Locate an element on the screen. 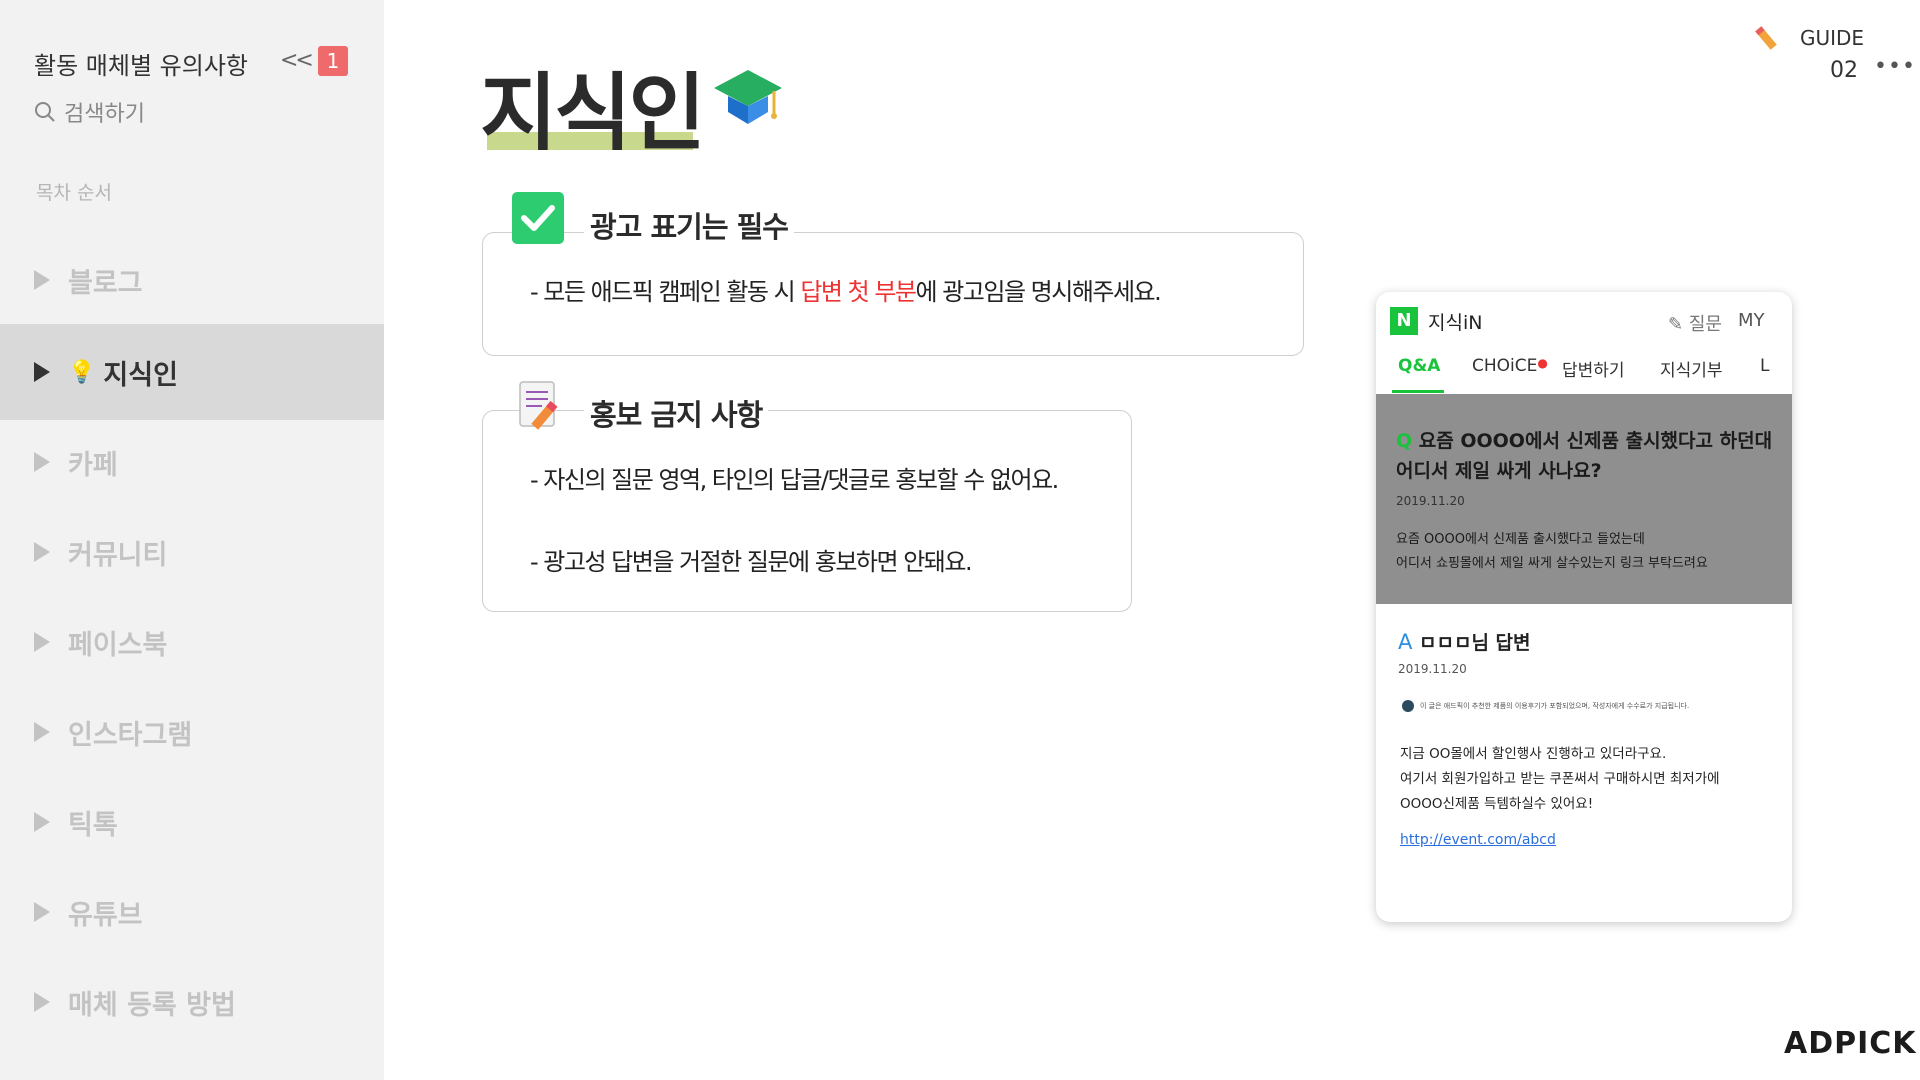 This screenshot has height=1080, width=1920. tab-donate: 지식기부 is located at coordinates (1691, 368).